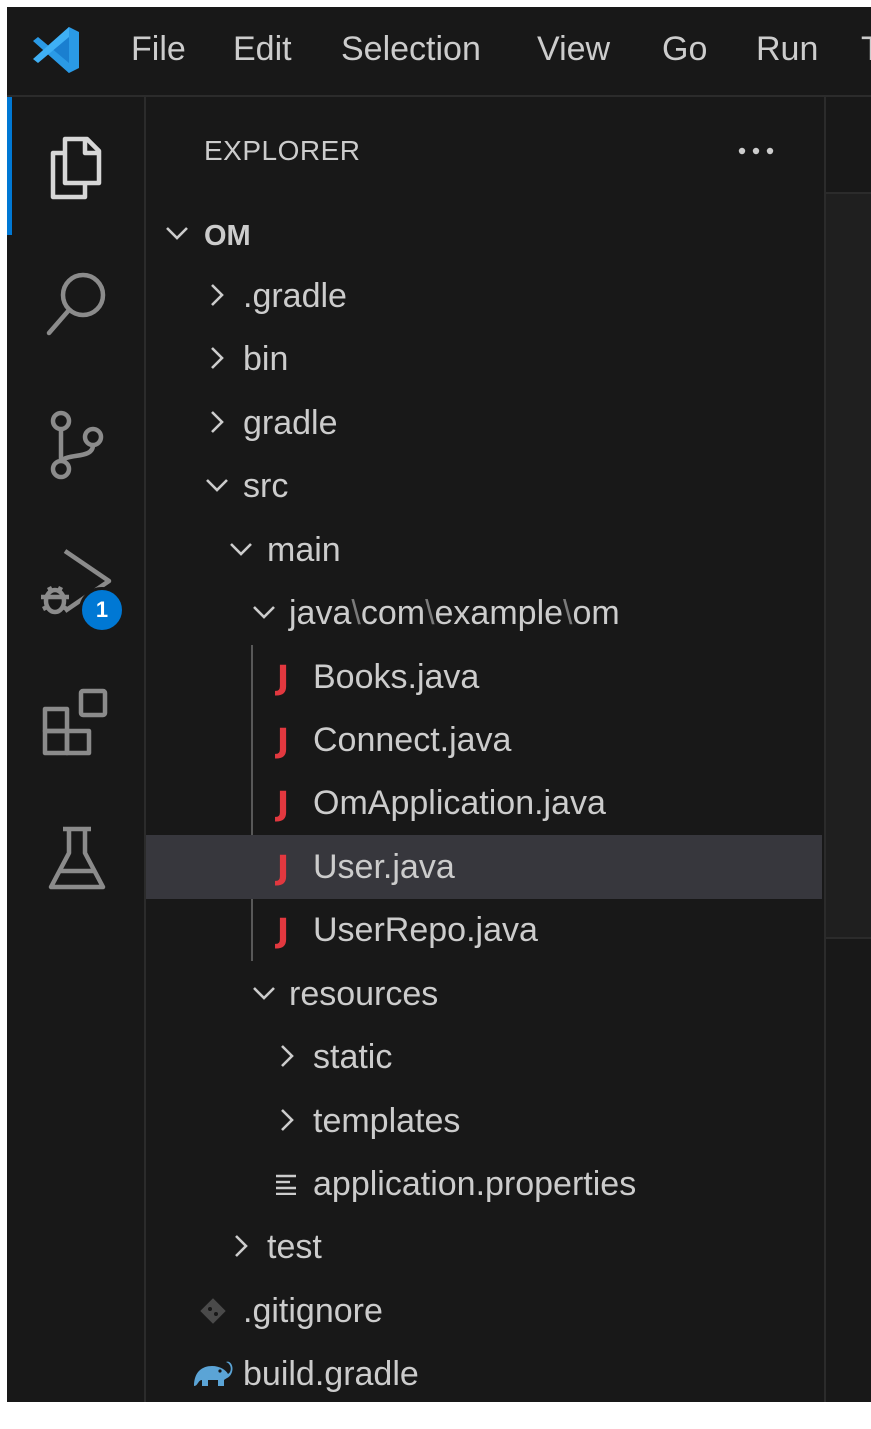  What do you see at coordinates (484, 486) in the screenshot?
I see `tree-folder-src: src` at bounding box center [484, 486].